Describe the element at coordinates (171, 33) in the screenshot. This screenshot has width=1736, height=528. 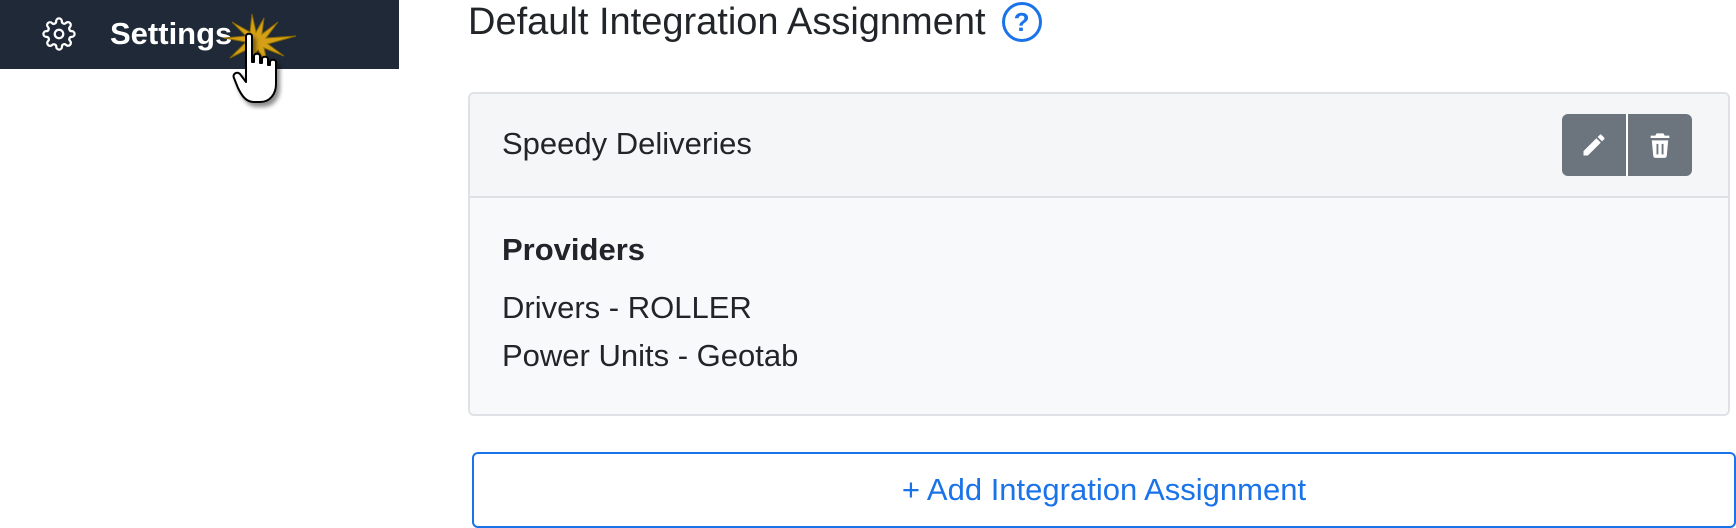
I see `sidebar-item-label: Settings` at that location.